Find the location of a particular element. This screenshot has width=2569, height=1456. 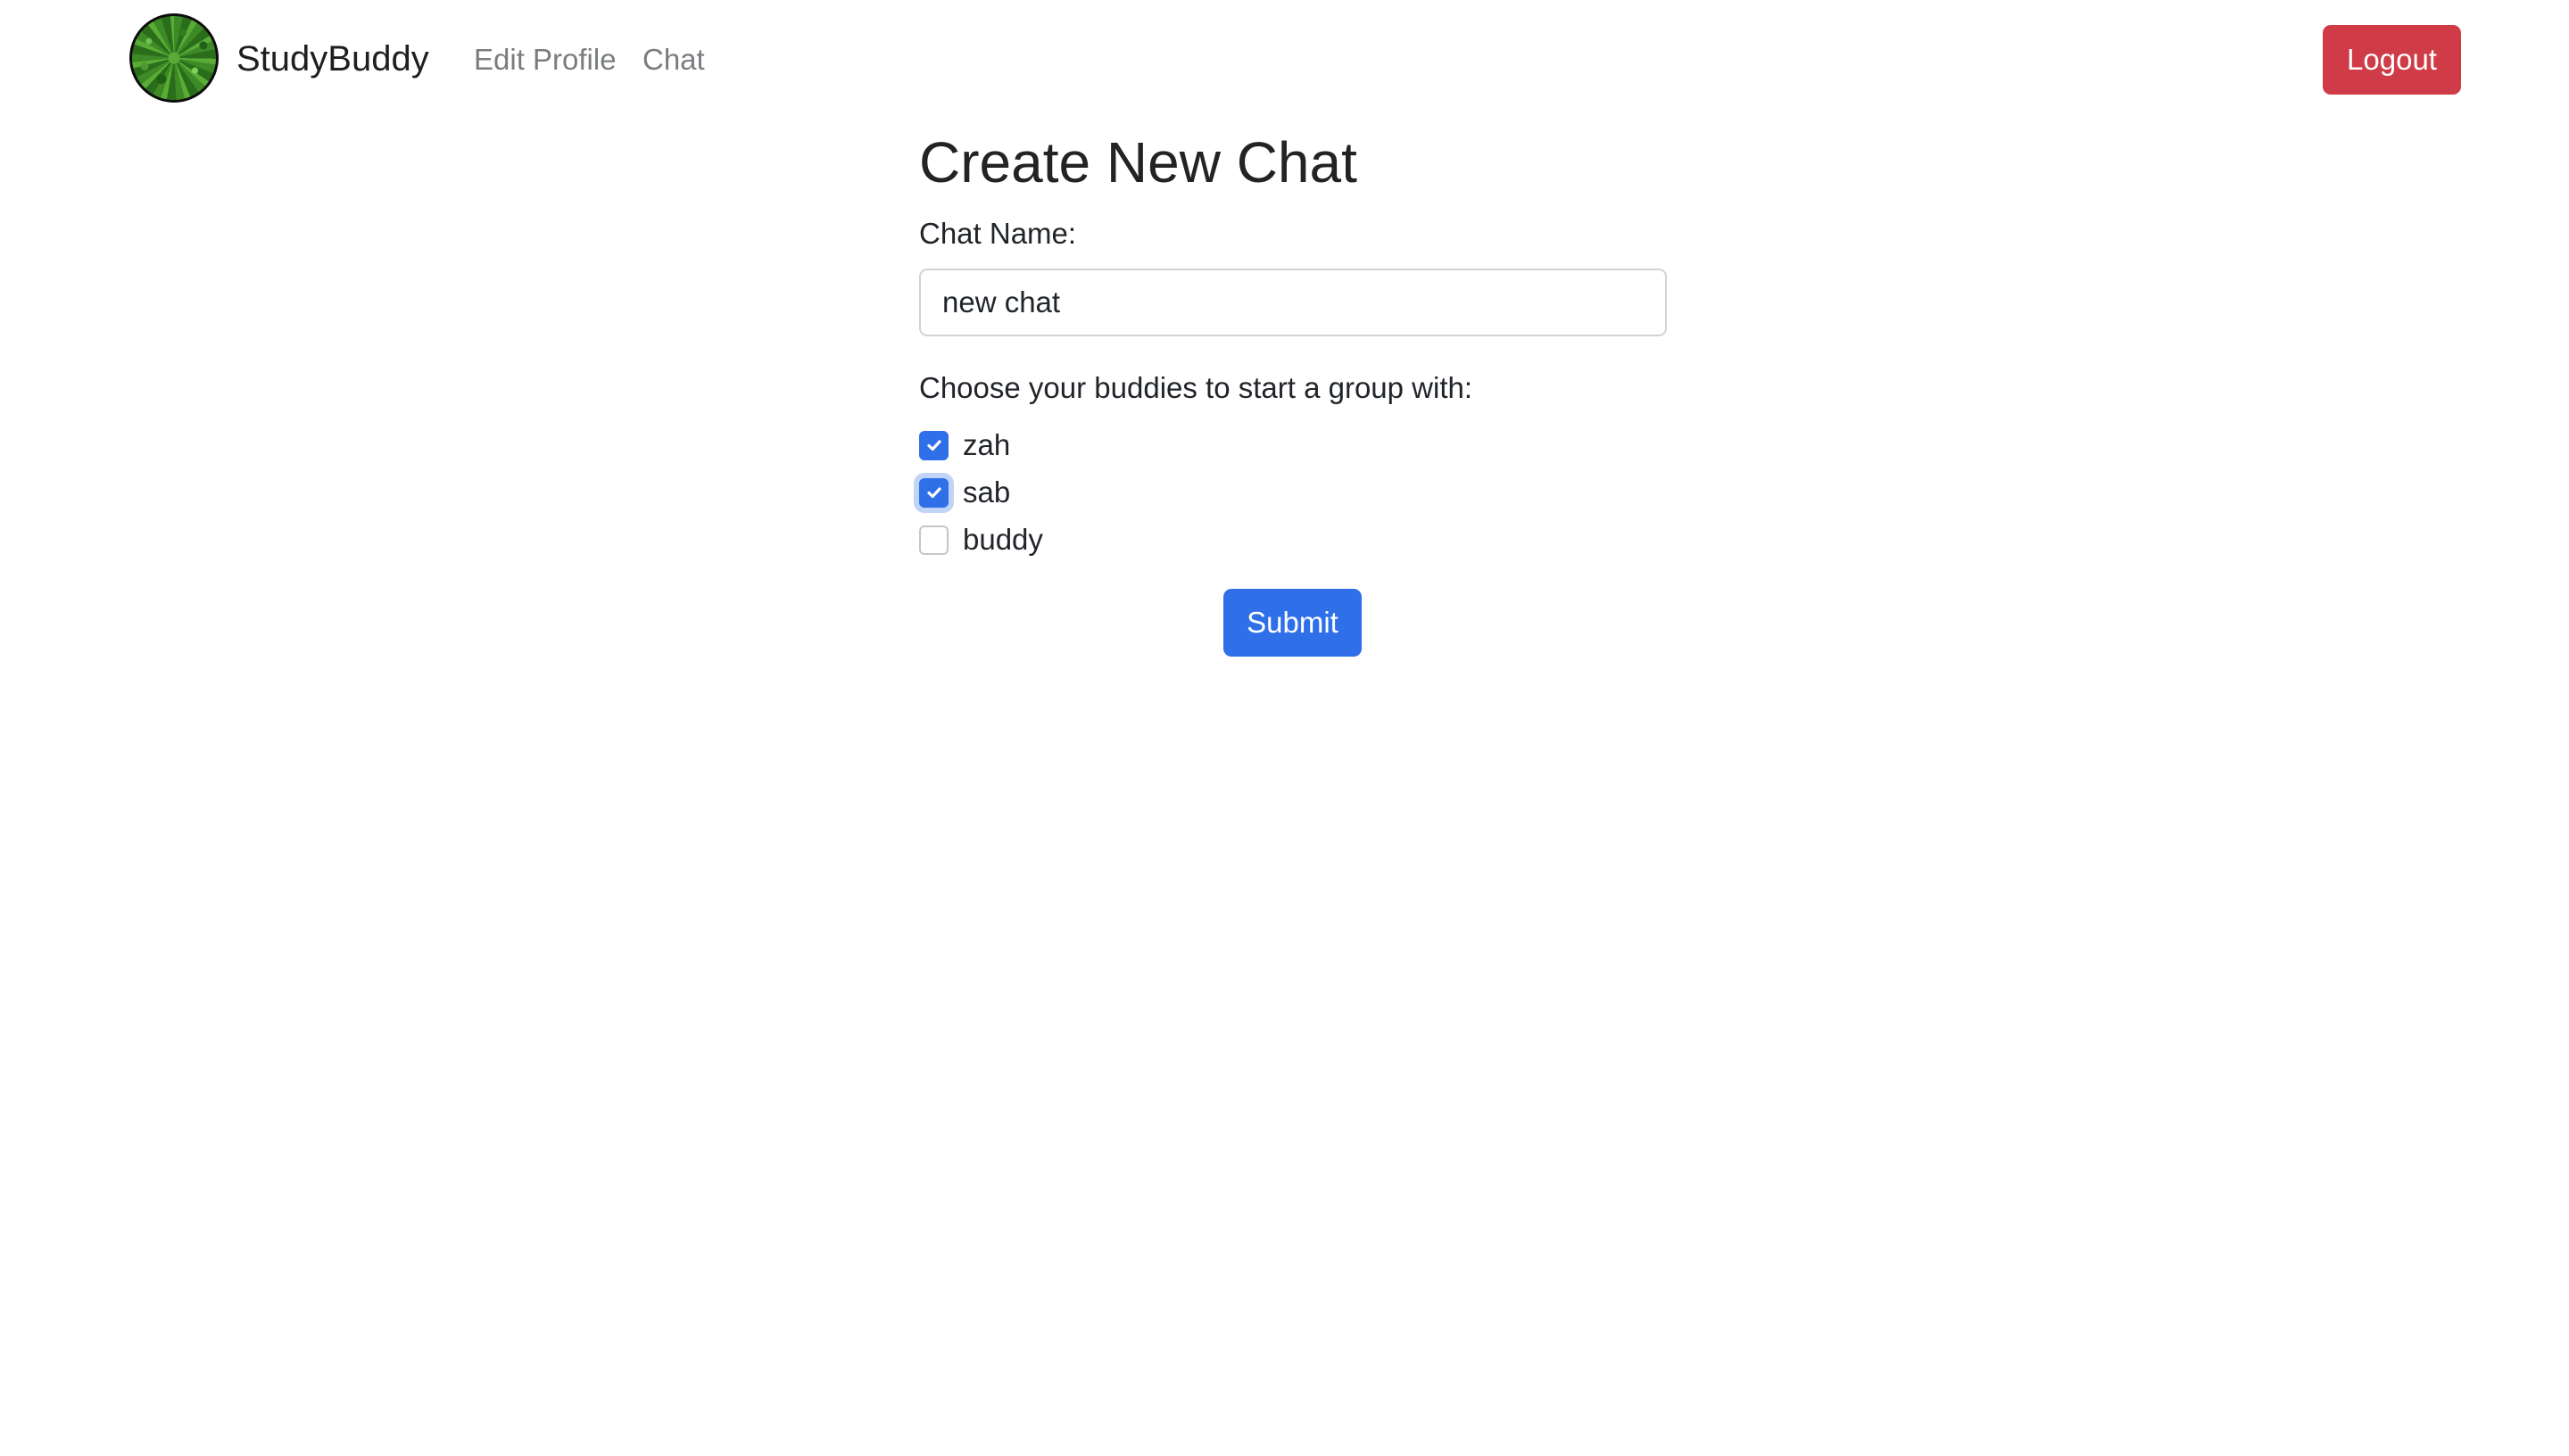

brand-name: StudyBuddy is located at coordinates (332, 59).